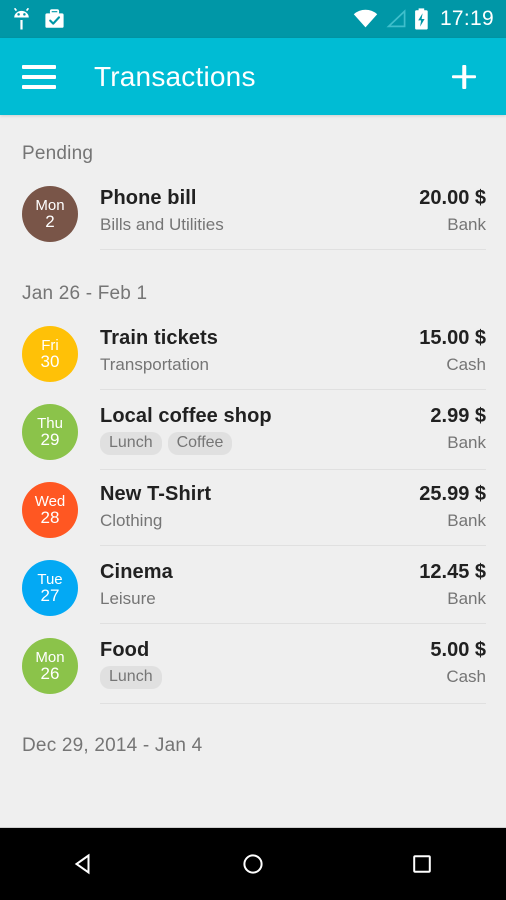  I want to click on avatar-day-number: 28, so click(50, 517).